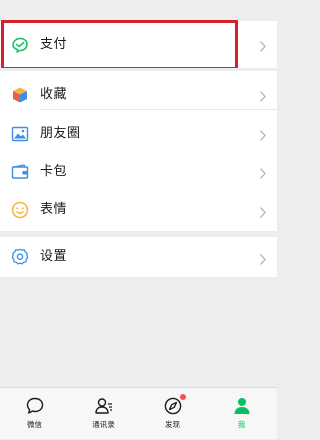  Describe the element at coordinates (20, 210) in the screenshot. I see `smiley-icon` at that location.